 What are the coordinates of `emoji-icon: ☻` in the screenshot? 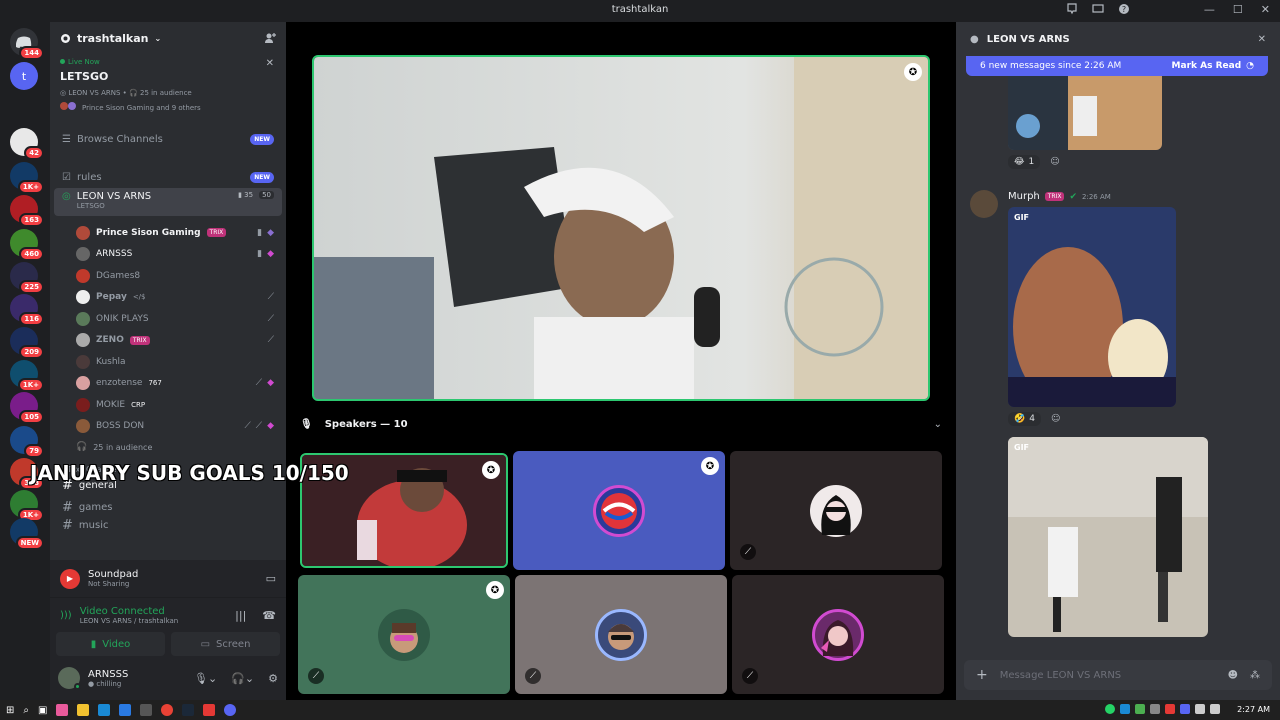 It's located at (1233, 675).